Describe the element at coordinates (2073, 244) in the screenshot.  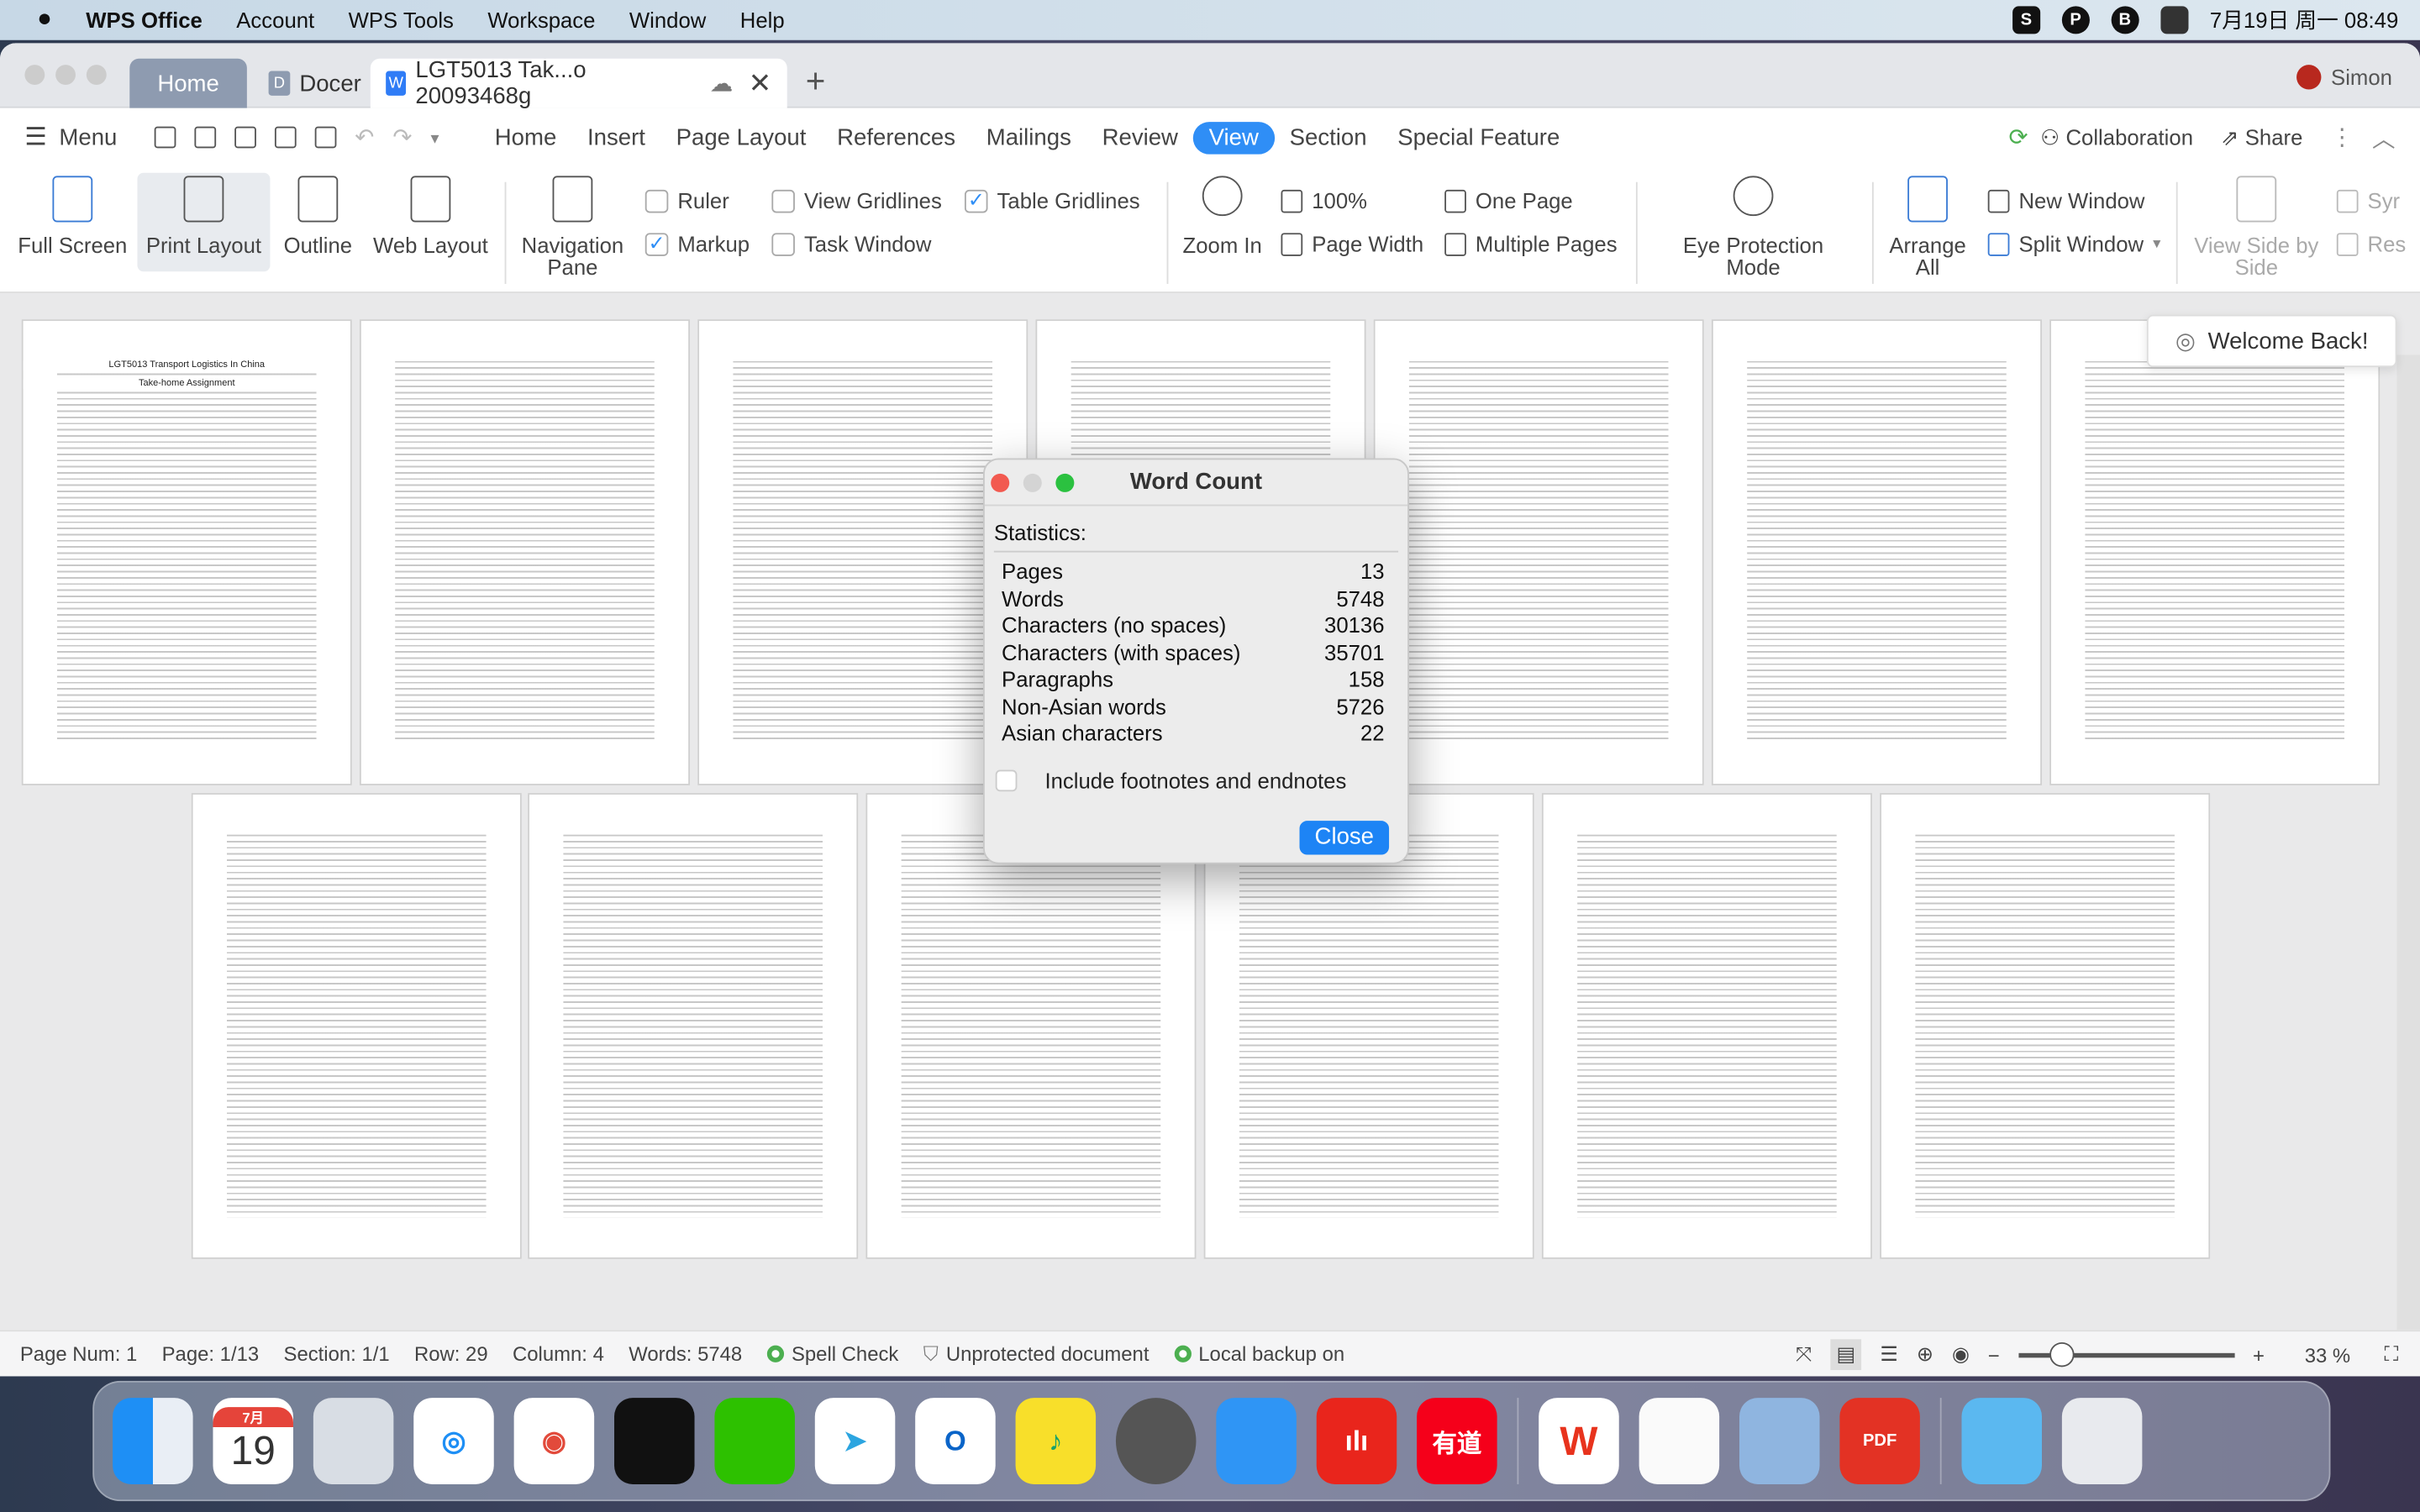
I see `split-window-button: Split Window ▾` at that location.